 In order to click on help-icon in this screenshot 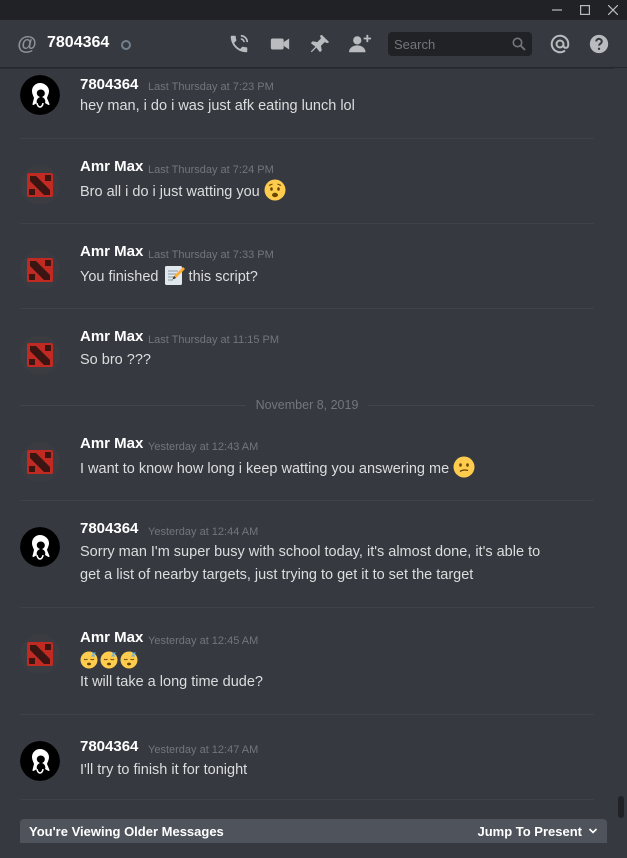, I will do `click(599, 44)`.